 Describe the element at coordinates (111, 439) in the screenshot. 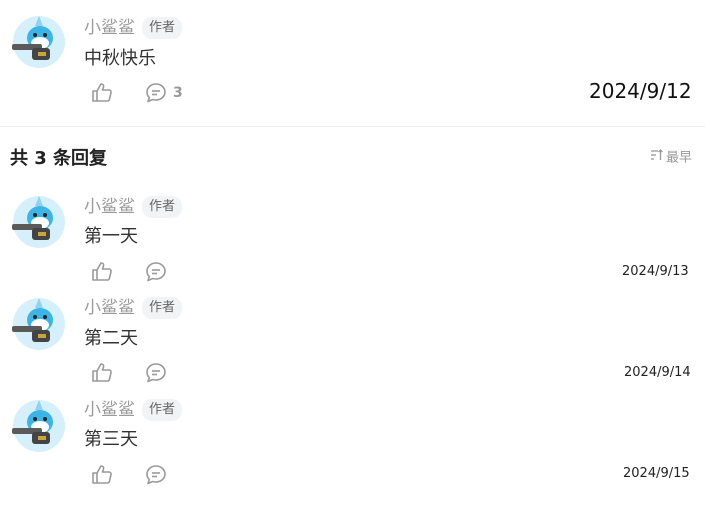

I see `reply-text: 第三天` at that location.